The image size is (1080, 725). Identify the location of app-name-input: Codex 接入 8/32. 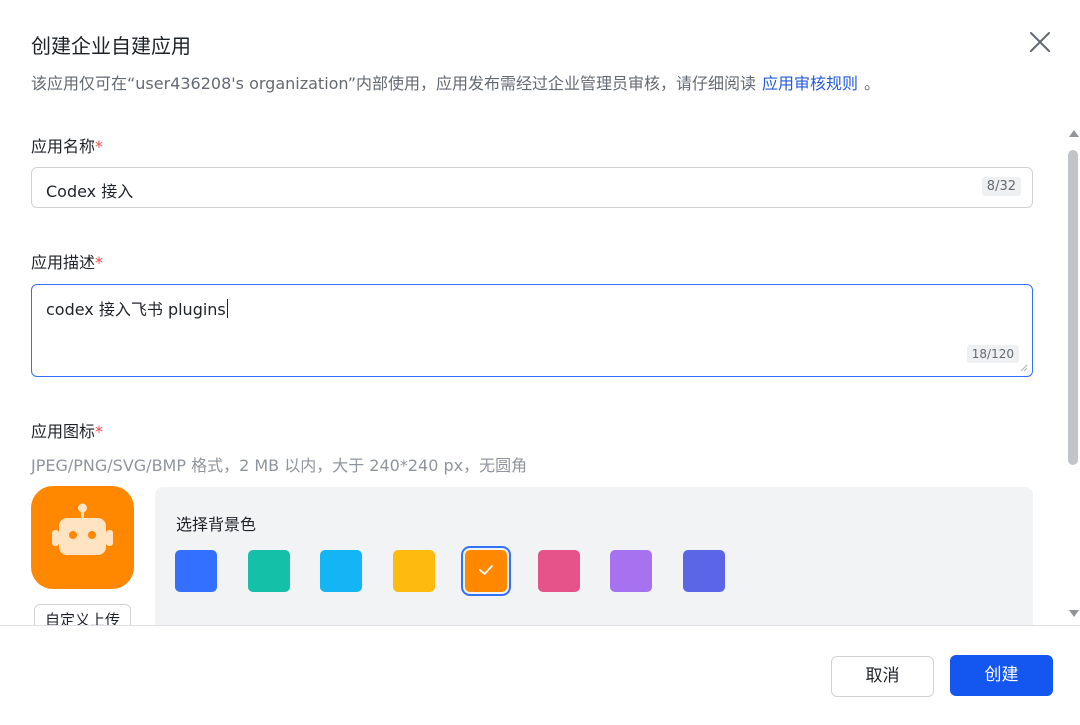
(532, 187).